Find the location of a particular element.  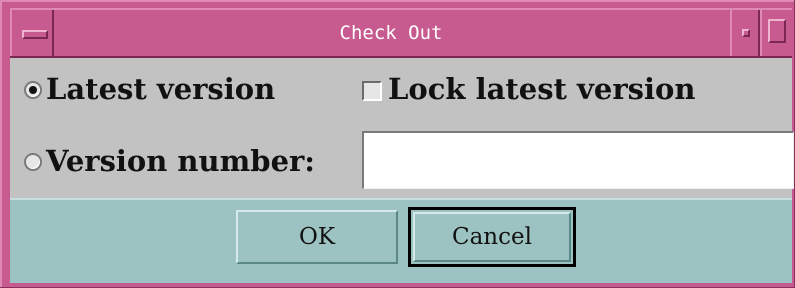

latest-version-radio is located at coordinates (33, 90).